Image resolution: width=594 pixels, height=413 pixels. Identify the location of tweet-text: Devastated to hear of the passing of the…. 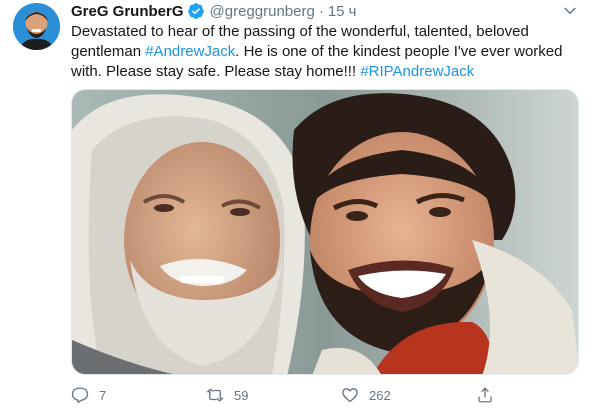
(324, 52).